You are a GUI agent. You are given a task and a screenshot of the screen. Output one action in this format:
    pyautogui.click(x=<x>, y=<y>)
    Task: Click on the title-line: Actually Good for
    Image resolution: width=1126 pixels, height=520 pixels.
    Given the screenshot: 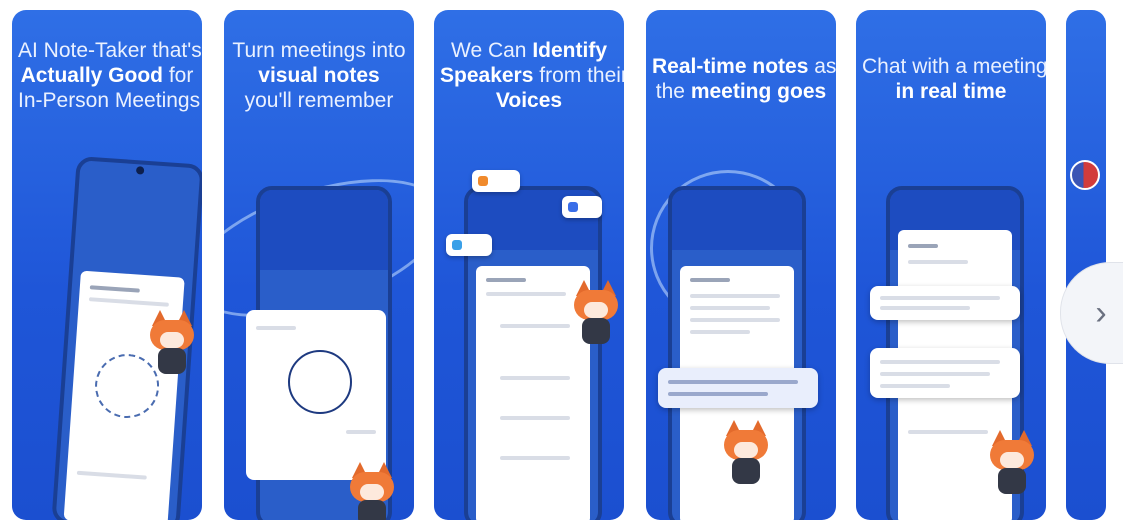 What is the action you would take?
    pyautogui.click(x=107, y=75)
    